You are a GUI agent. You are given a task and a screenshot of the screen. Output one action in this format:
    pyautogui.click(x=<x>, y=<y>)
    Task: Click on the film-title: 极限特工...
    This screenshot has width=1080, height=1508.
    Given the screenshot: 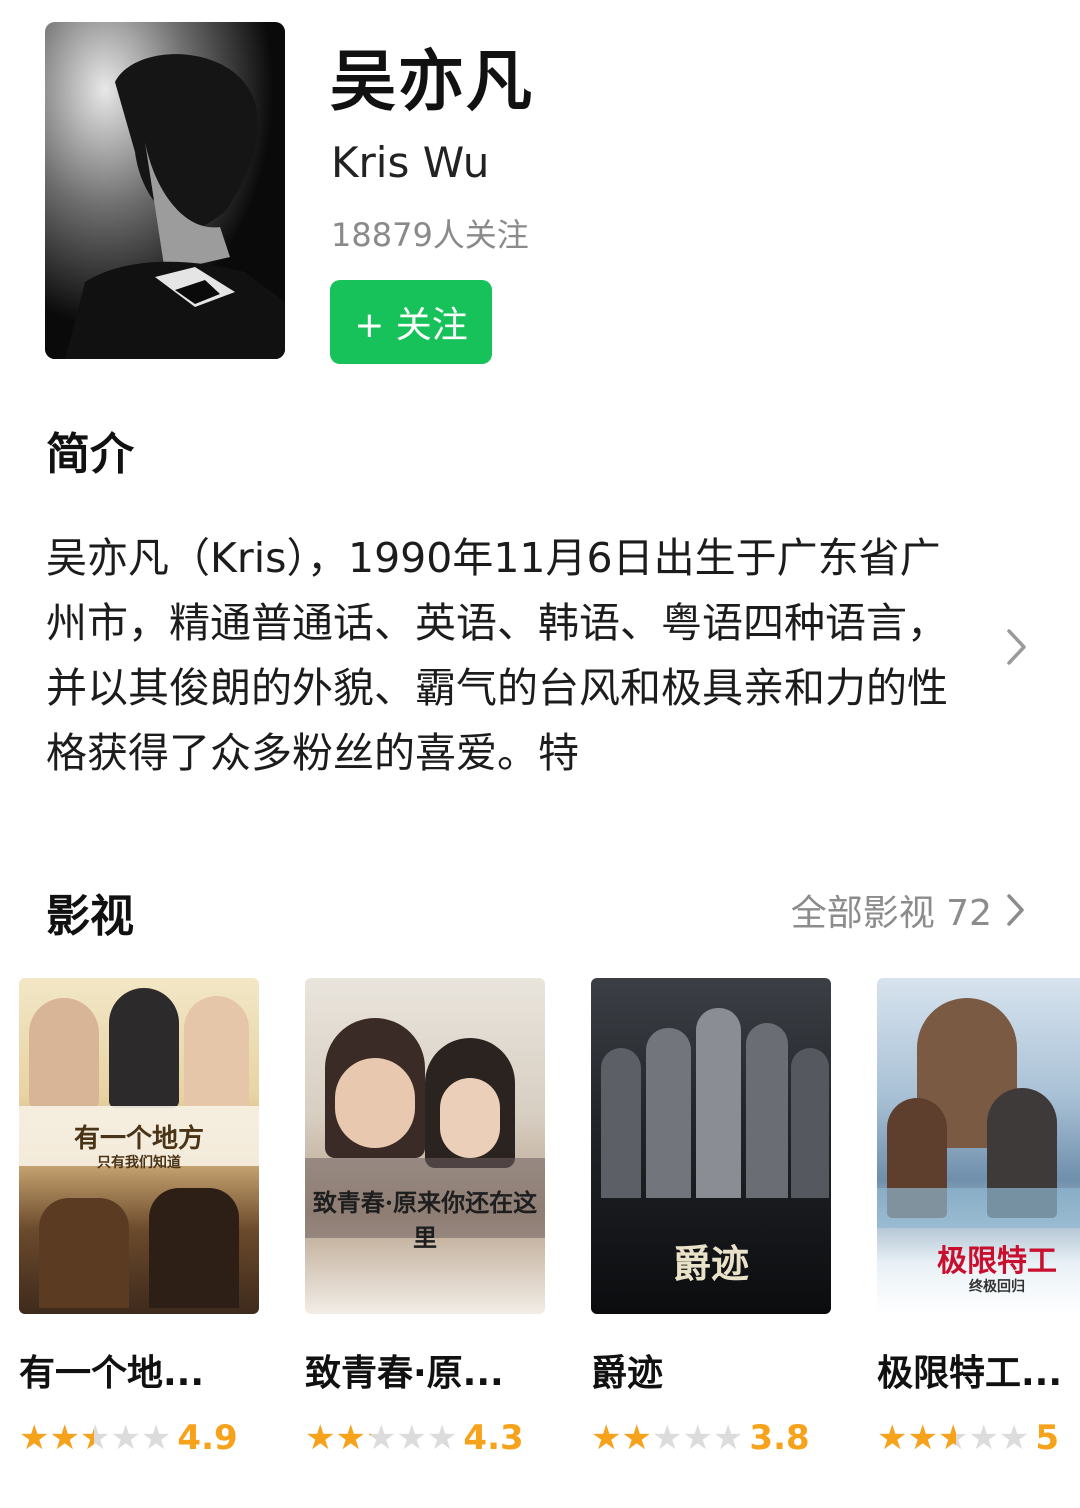 What is the action you would take?
    pyautogui.click(x=970, y=1373)
    